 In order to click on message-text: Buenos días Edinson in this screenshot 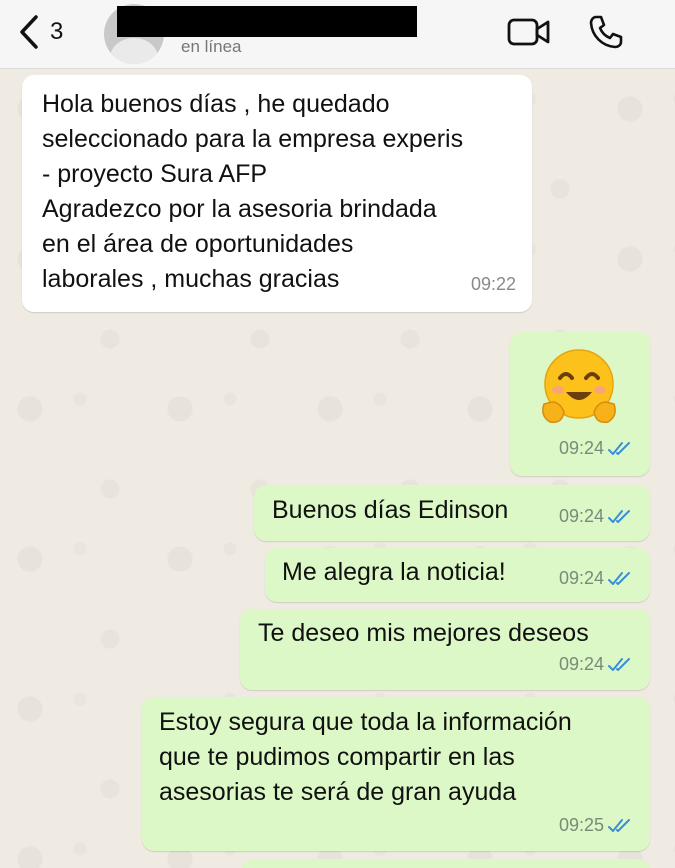, I will do `click(390, 510)`.